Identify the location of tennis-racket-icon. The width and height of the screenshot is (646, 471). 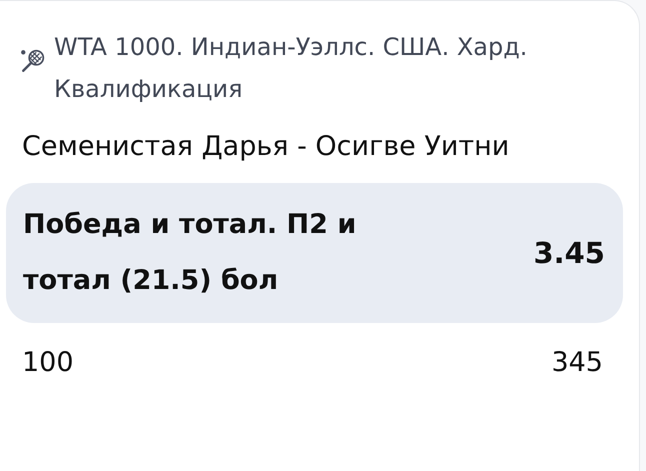
(33, 61).